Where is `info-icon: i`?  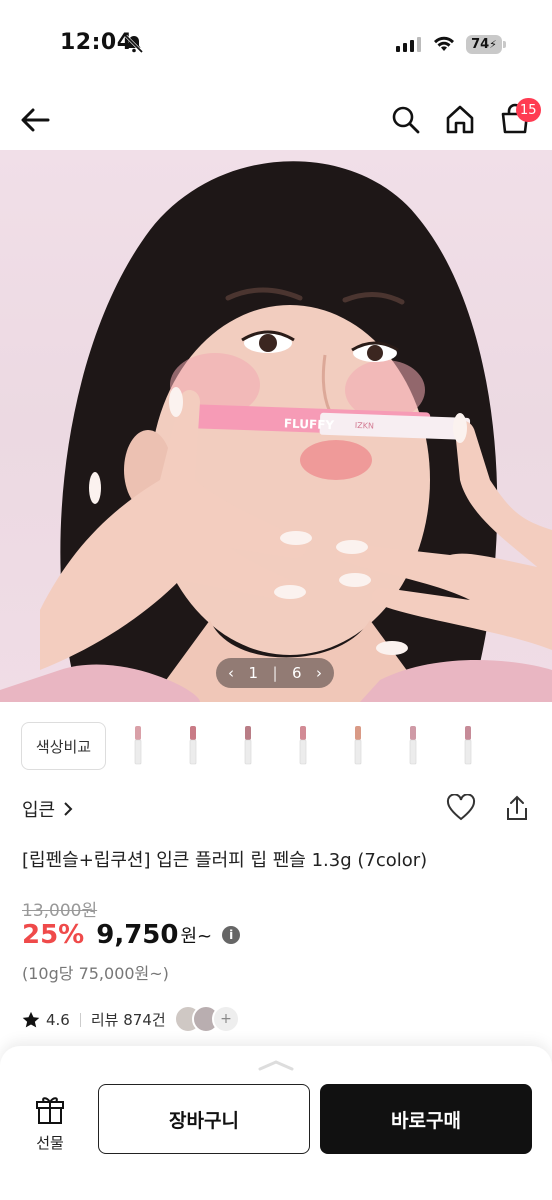
info-icon: i is located at coordinates (231, 935).